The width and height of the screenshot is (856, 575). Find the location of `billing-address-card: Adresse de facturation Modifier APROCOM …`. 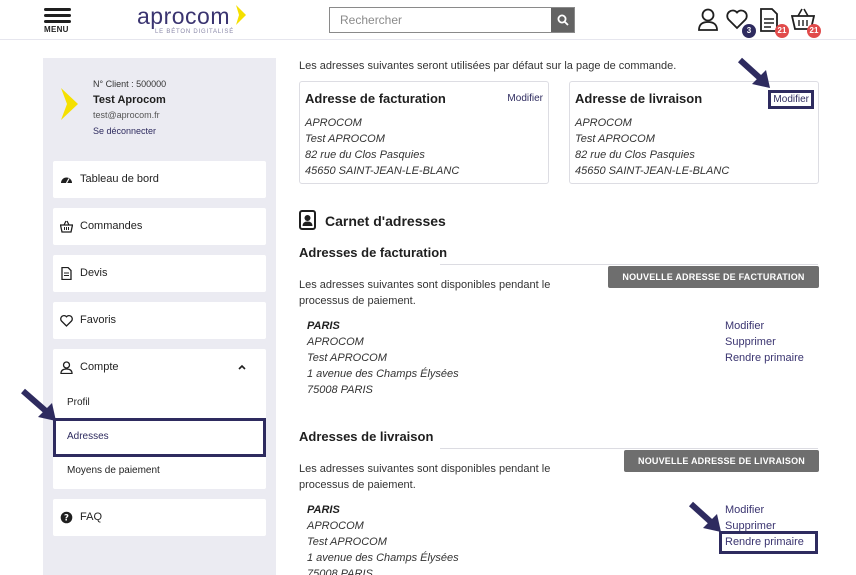

billing-address-card: Adresse de facturation Modifier APROCOM … is located at coordinates (424, 132).